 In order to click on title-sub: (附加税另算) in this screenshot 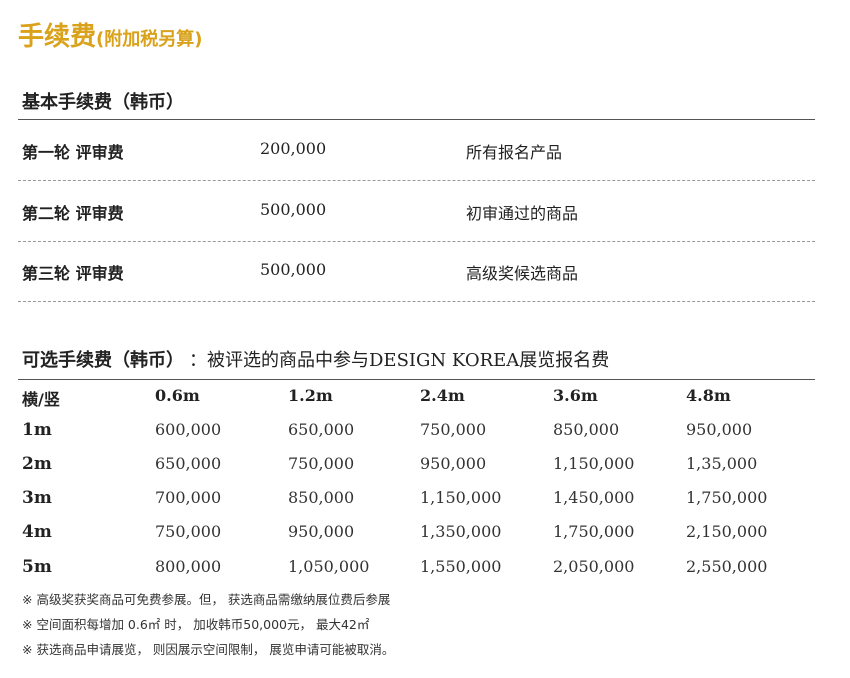, I will do `click(149, 39)`.